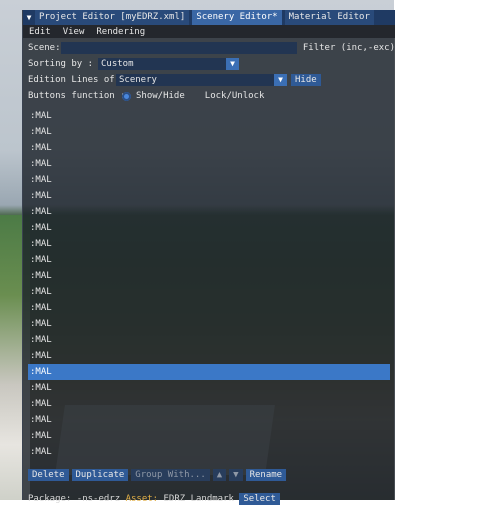  I want to click on menu-bar: Edit View Rendering, so click(209, 31).